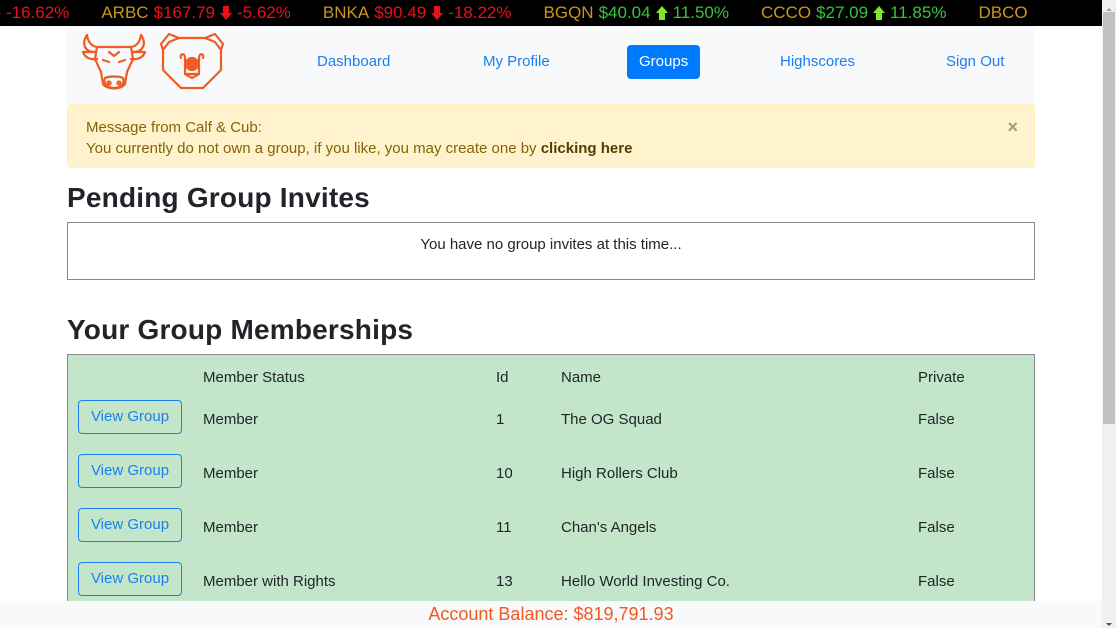 This screenshot has height=635, width=1116. Describe the element at coordinates (624, 12) in the screenshot. I see `ticker-price: $40.04` at that location.